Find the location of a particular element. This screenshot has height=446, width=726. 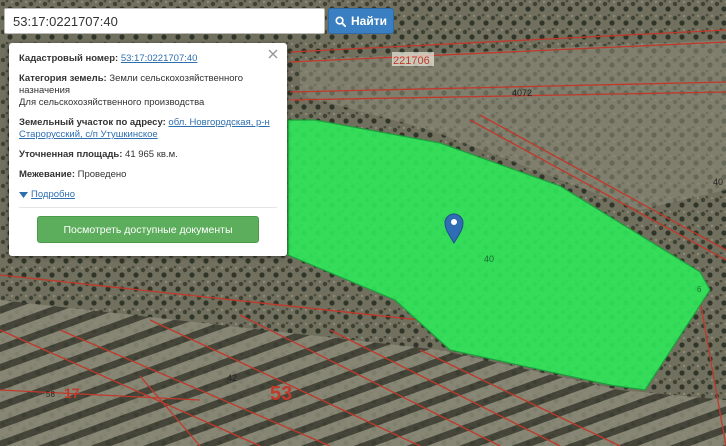

cadastral-link: 53:17:0221707:40 is located at coordinates (159, 58).